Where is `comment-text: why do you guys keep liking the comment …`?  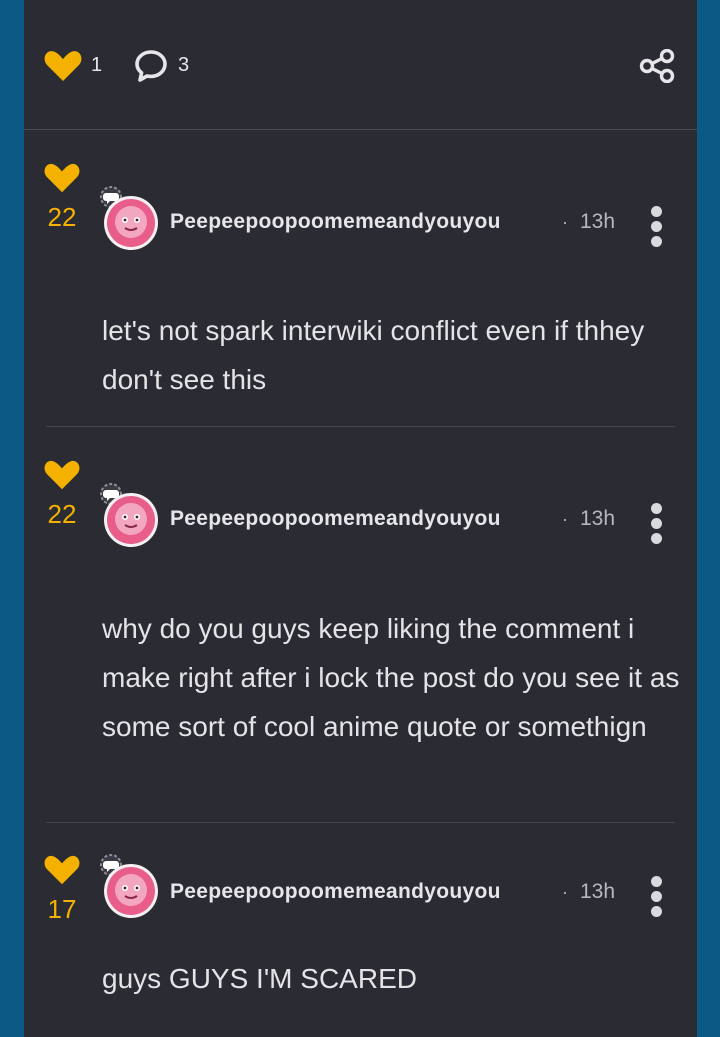
comment-text: why do you guys keep liking the comment … is located at coordinates (391, 677).